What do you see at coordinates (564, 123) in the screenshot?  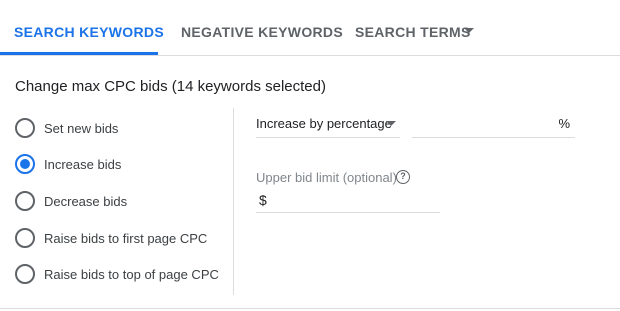 I see `percent-suffix: %` at bounding box center [564, 123].